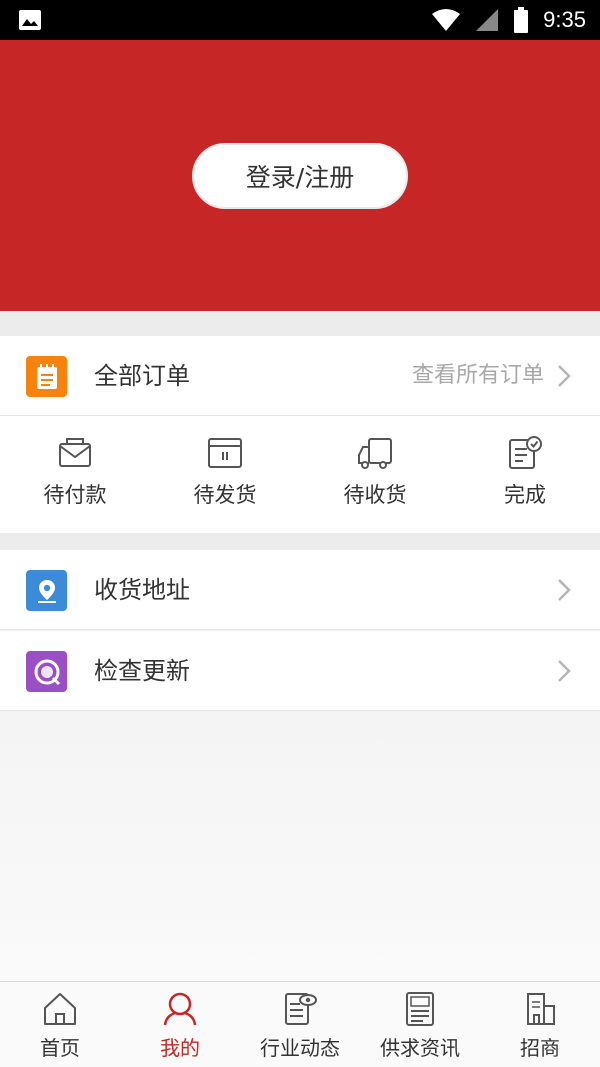 Image resolution: width=600 pixels, height=1067 pixels. Describe the element at coordinates (142, 671) in the screenshot. I see `menu-item-label: 检查更新` at that location.